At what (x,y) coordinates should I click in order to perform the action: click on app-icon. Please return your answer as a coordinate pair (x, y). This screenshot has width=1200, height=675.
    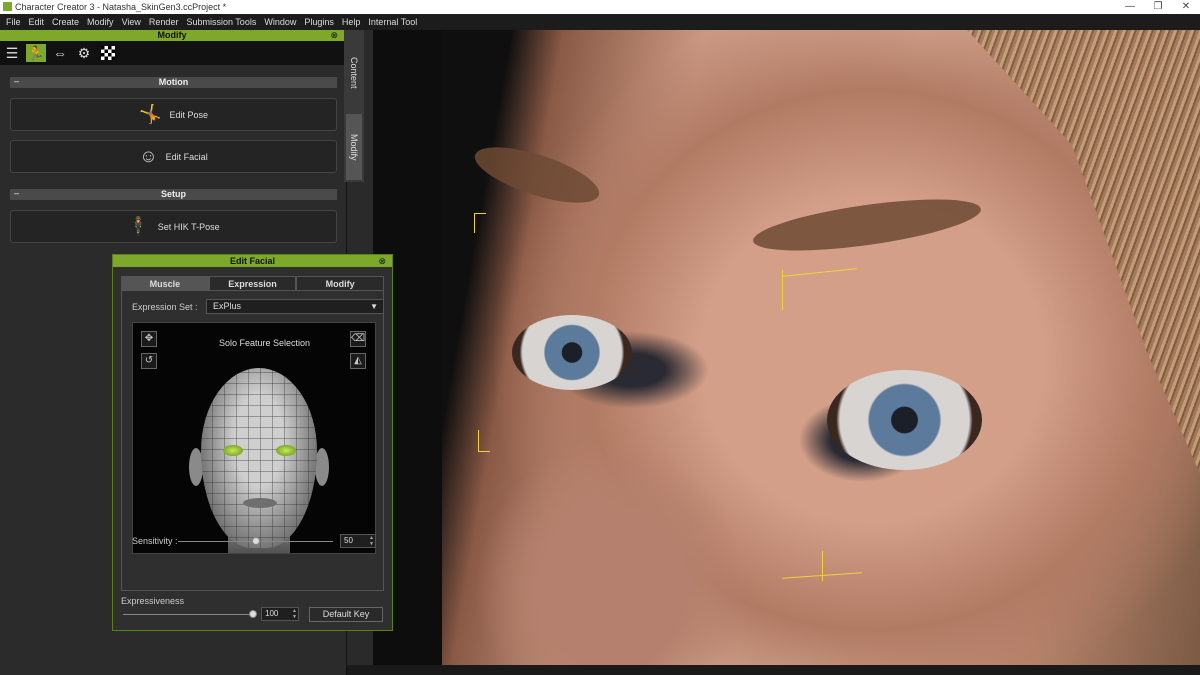
    Looking at the image, I should click on (7, 6).